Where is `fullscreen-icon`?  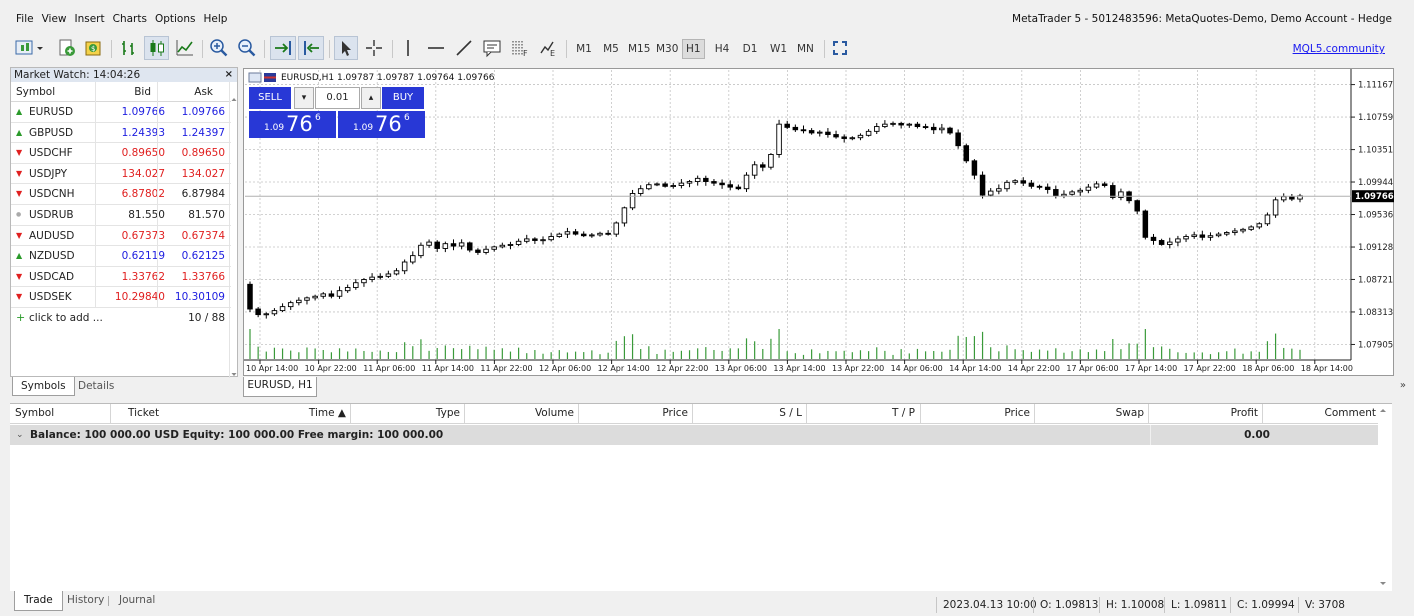 fullscreen-icon is located at coordinates (840, 48).